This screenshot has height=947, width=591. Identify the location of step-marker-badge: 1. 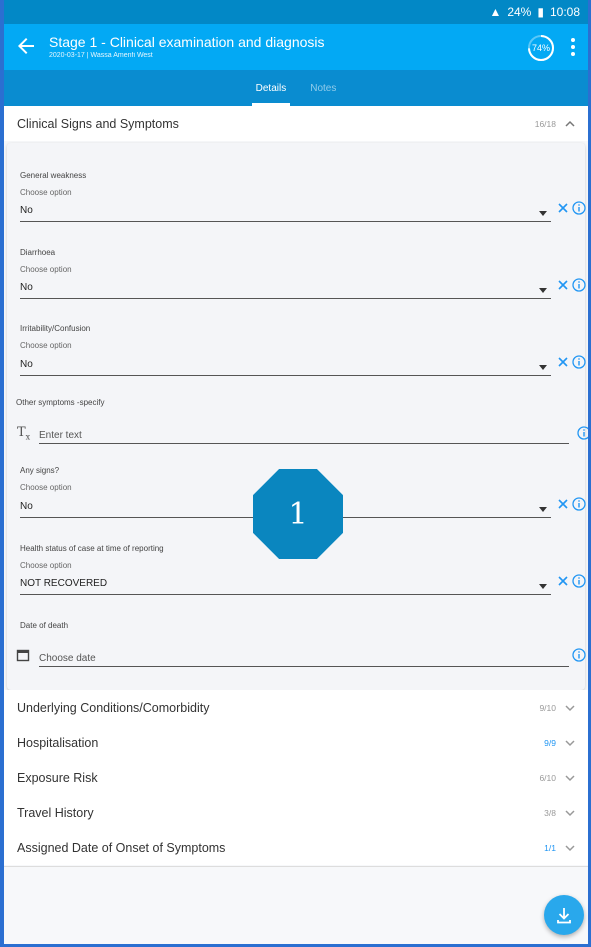
(298, 514).